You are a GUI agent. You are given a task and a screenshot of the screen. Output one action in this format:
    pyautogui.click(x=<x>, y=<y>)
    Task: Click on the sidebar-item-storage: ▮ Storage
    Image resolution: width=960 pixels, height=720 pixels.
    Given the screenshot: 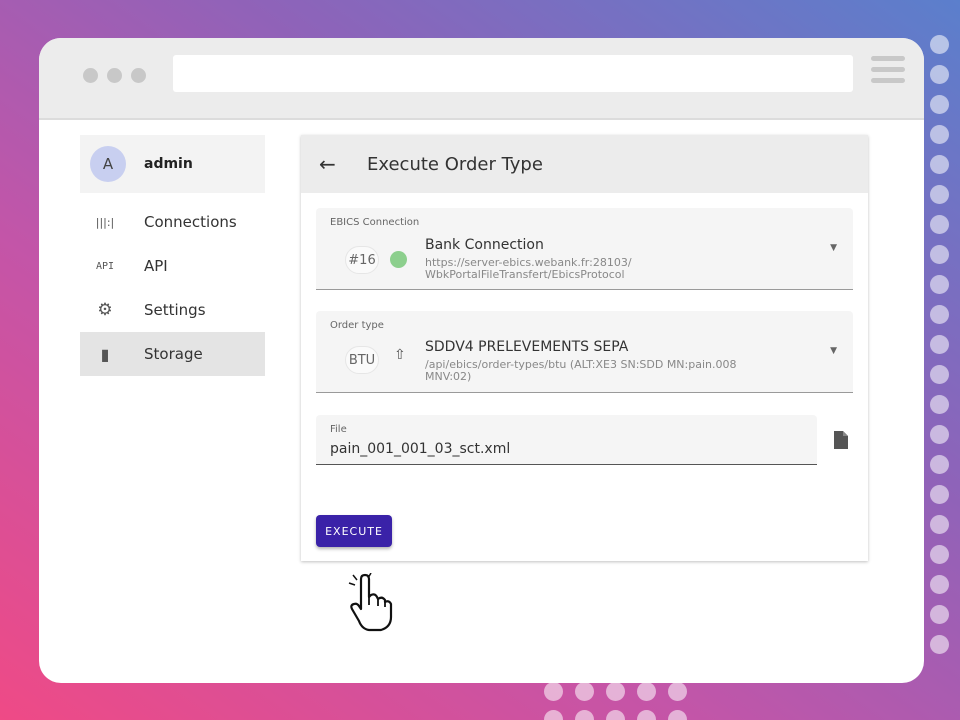 What is the action you would take?
    pyautogui.click(x=172, y=354)
    